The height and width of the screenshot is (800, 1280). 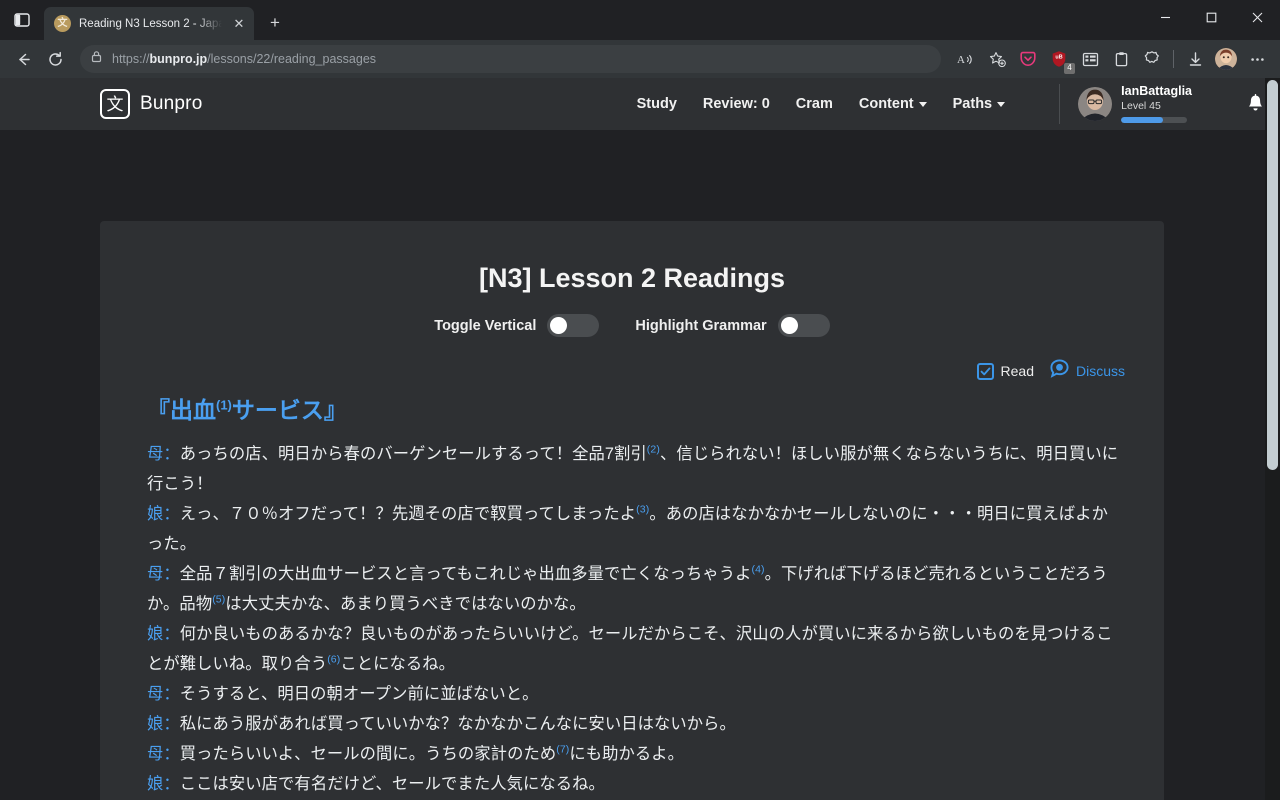 What do you see at coordinates (635, 694) in the screenshot?
I see `passage-line: 母：そうすると、明日の朝オープン前に並ばないと。` at bounding box center [635, 694].